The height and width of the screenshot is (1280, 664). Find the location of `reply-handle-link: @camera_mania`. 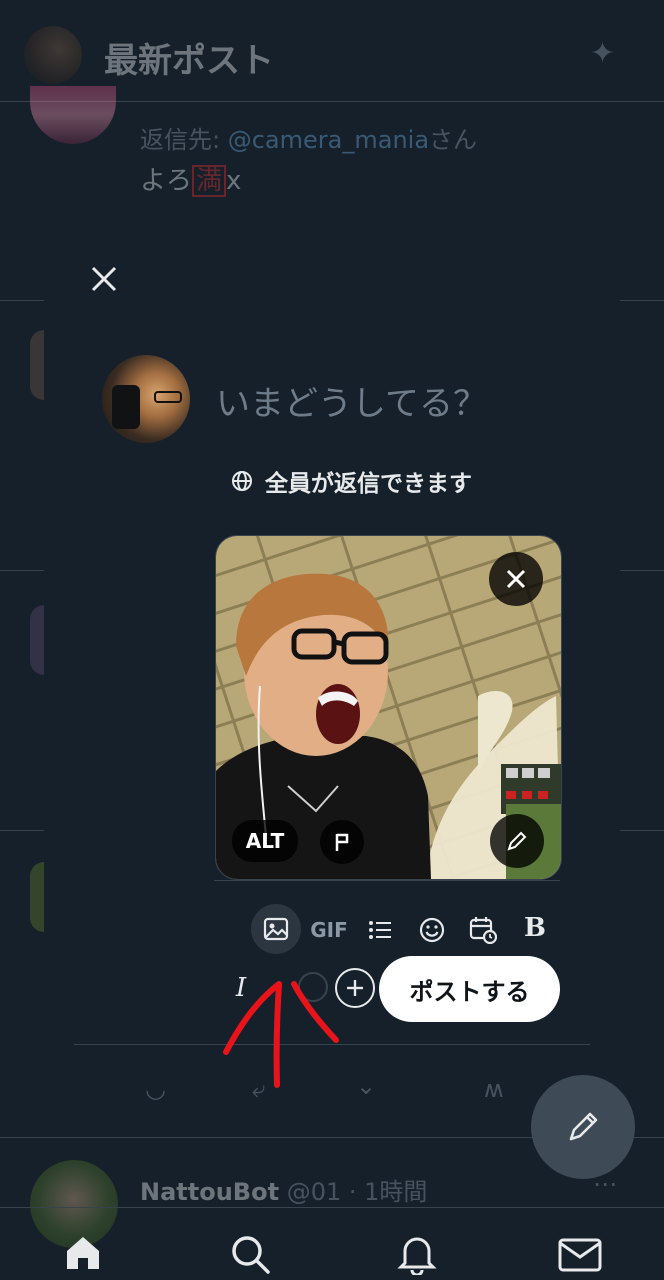

reply-handle-link: @camera_mania is located at coordinates (328, 140).